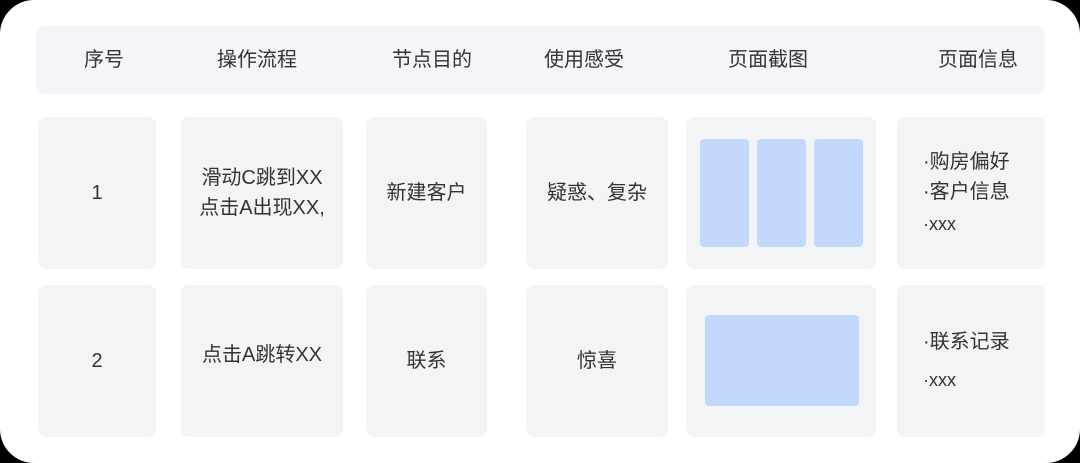 The width and height of the screenshot is (1080, 463). I want to click on info-item: ·客户信息, so click(966, 192).